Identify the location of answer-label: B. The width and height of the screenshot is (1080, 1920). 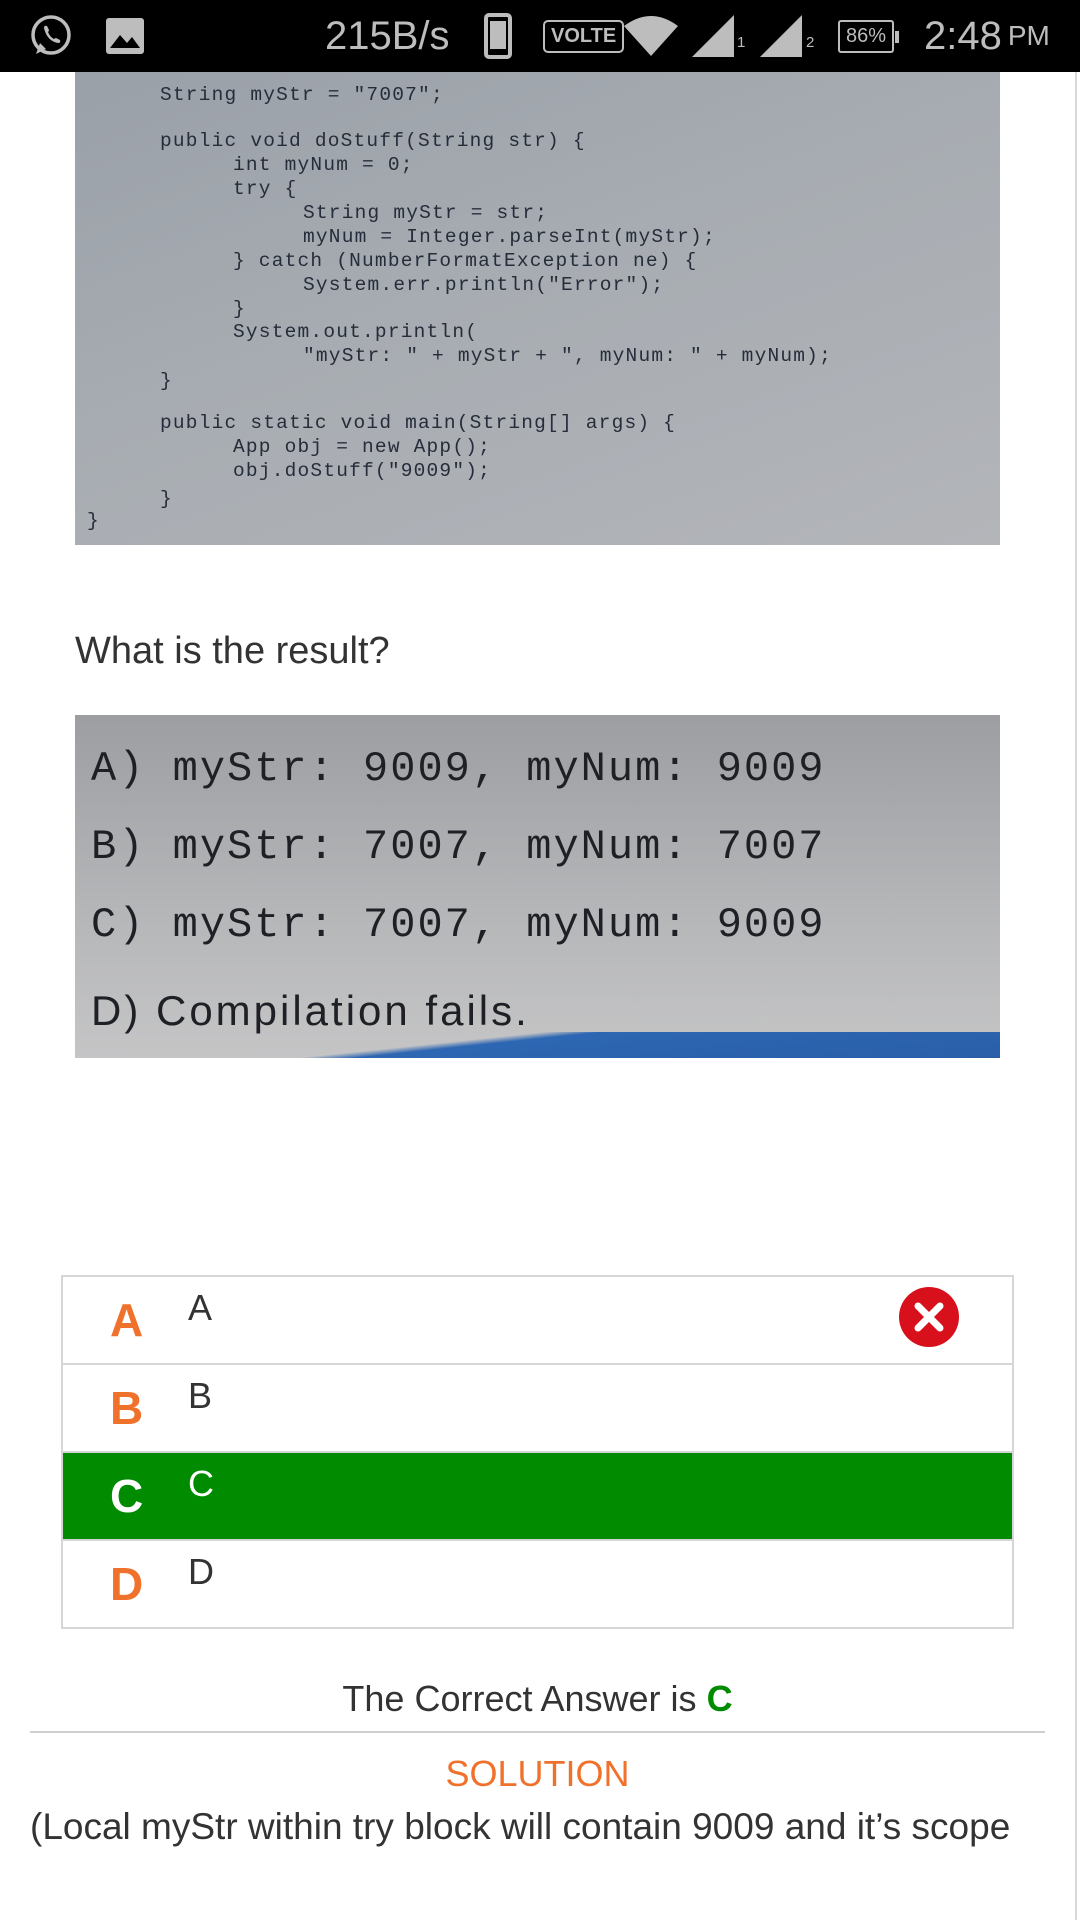
(200, 1395).